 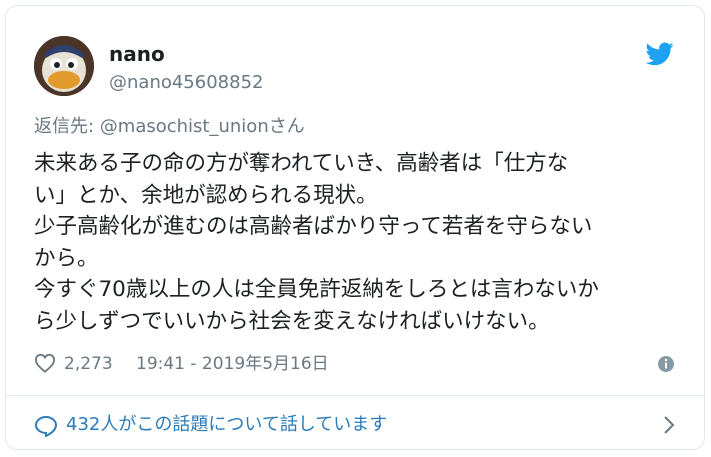 What do you see at coordinates (669, 425) in the screenshot?
I see `chevron-right-icon` at bounding box center [669, 425].